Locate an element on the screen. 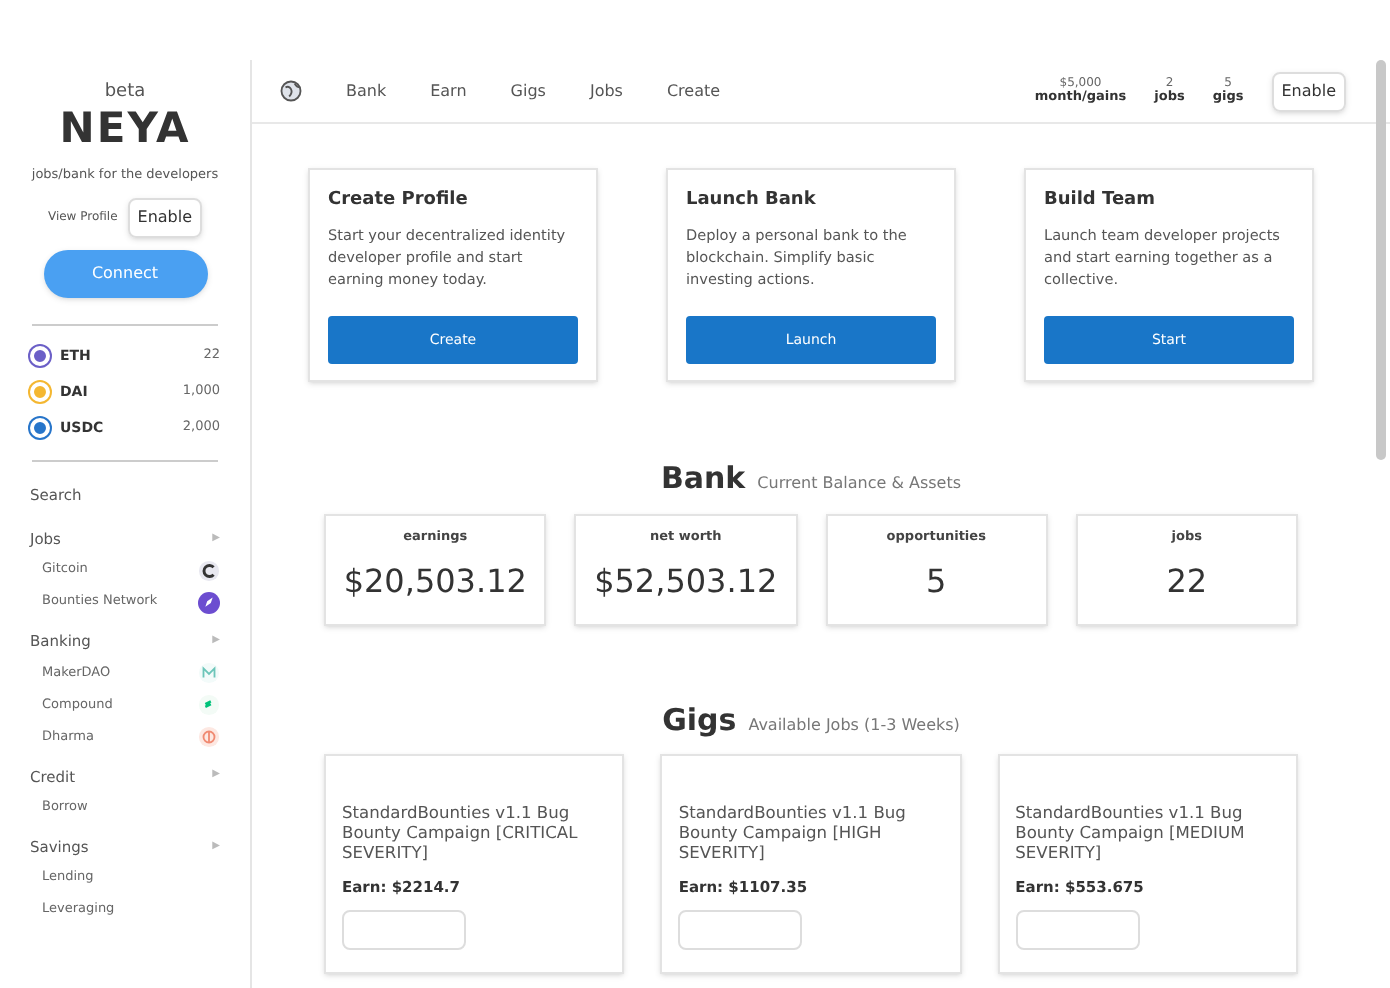 The image size is (1390, 988). scrollbar is located at coordinates (1381, 260).